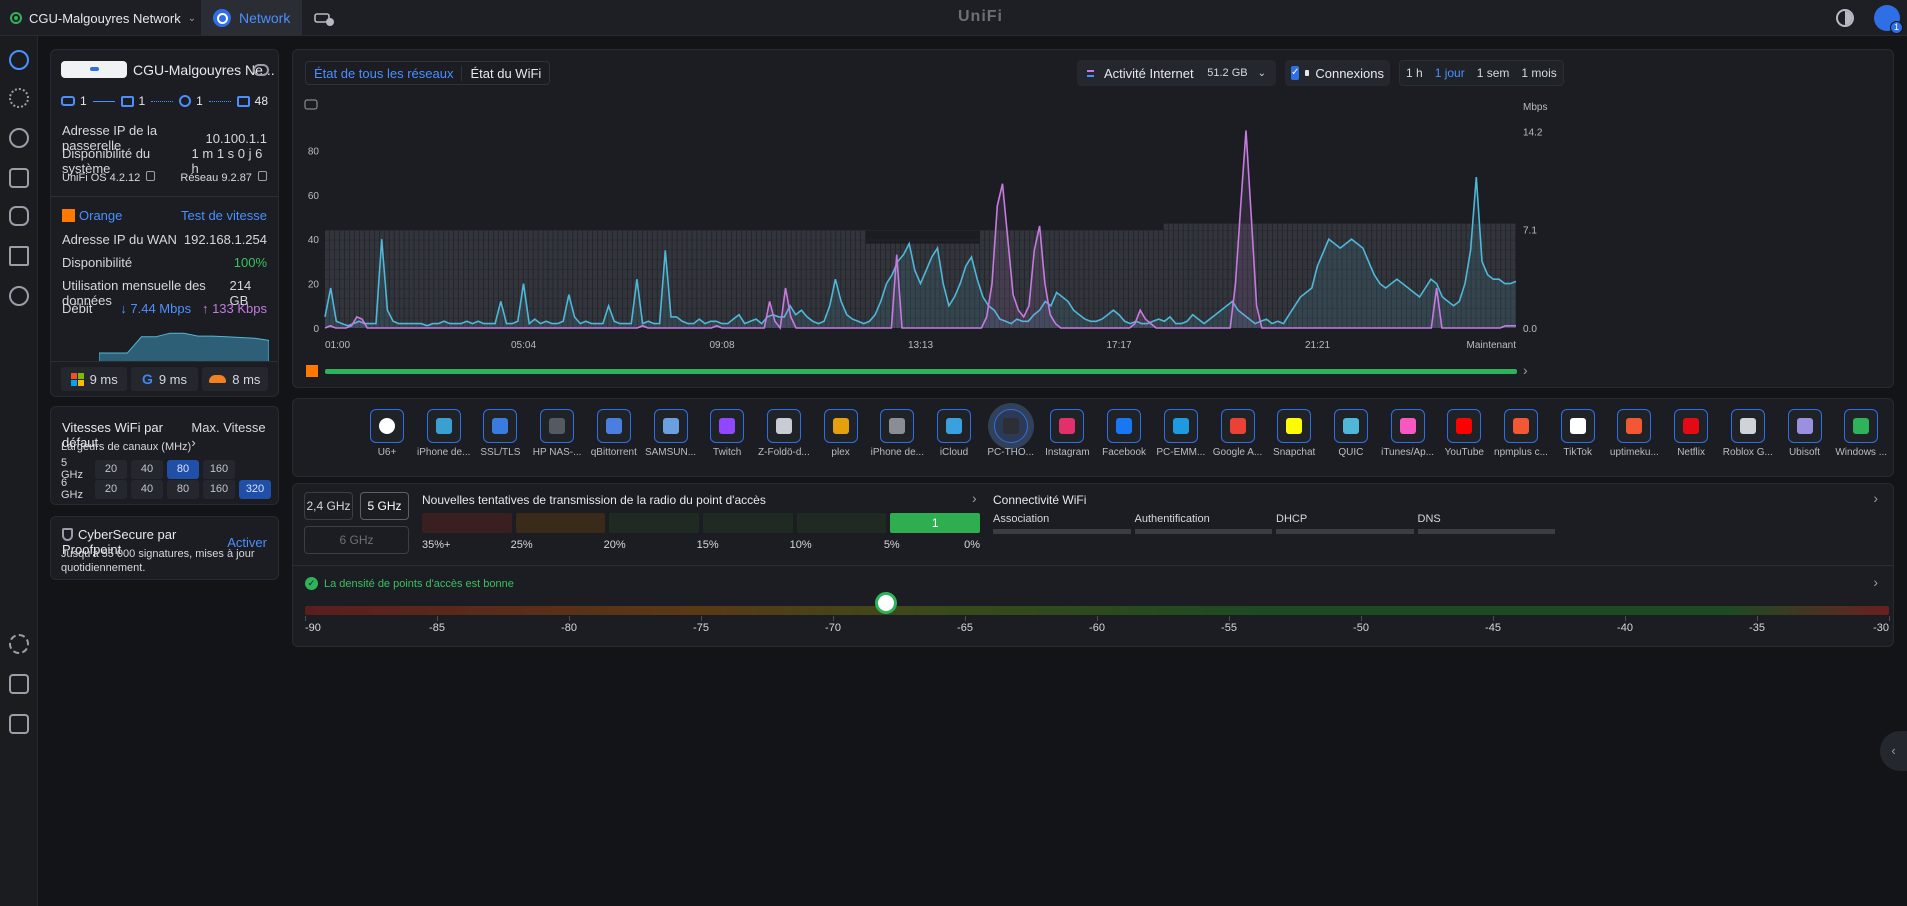 The height and width of the screenshot is (906, 1907). I want to click on app-tile: Snapchat, so click(1294, 442).